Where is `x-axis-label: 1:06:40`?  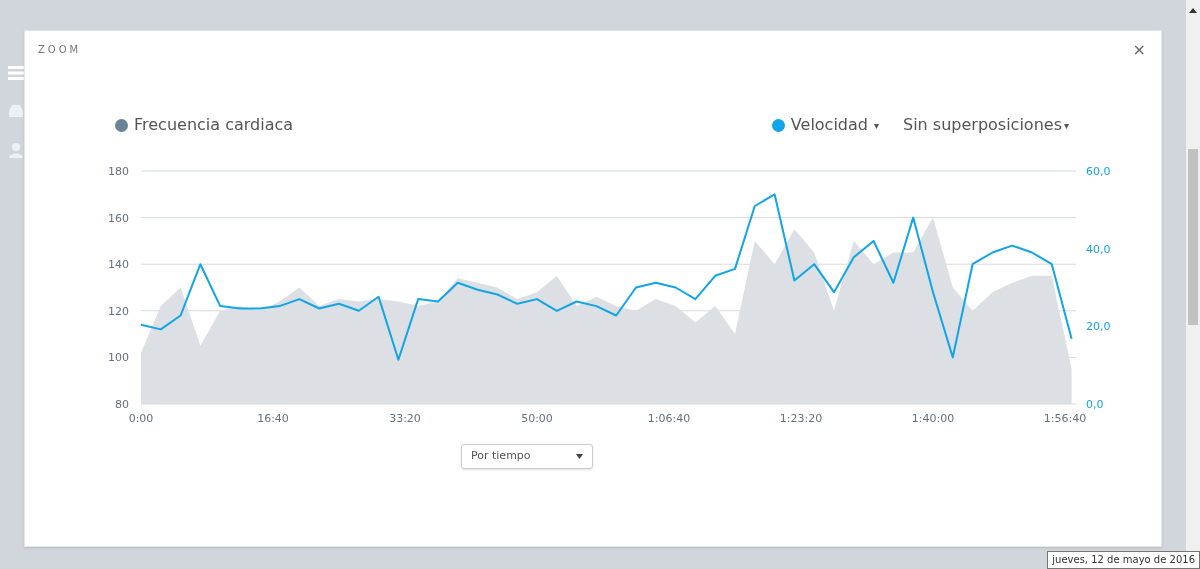 x-axis-label: 1:06:40 is located at coordinates (669, 418).